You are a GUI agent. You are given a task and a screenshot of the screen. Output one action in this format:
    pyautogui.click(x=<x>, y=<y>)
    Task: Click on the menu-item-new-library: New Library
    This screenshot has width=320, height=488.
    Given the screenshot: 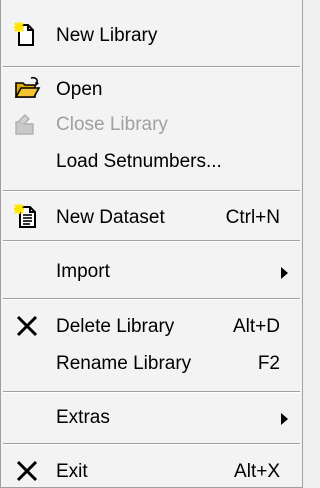 What is the action you would take?
    pyautogui.click(x=151, y=35)
    